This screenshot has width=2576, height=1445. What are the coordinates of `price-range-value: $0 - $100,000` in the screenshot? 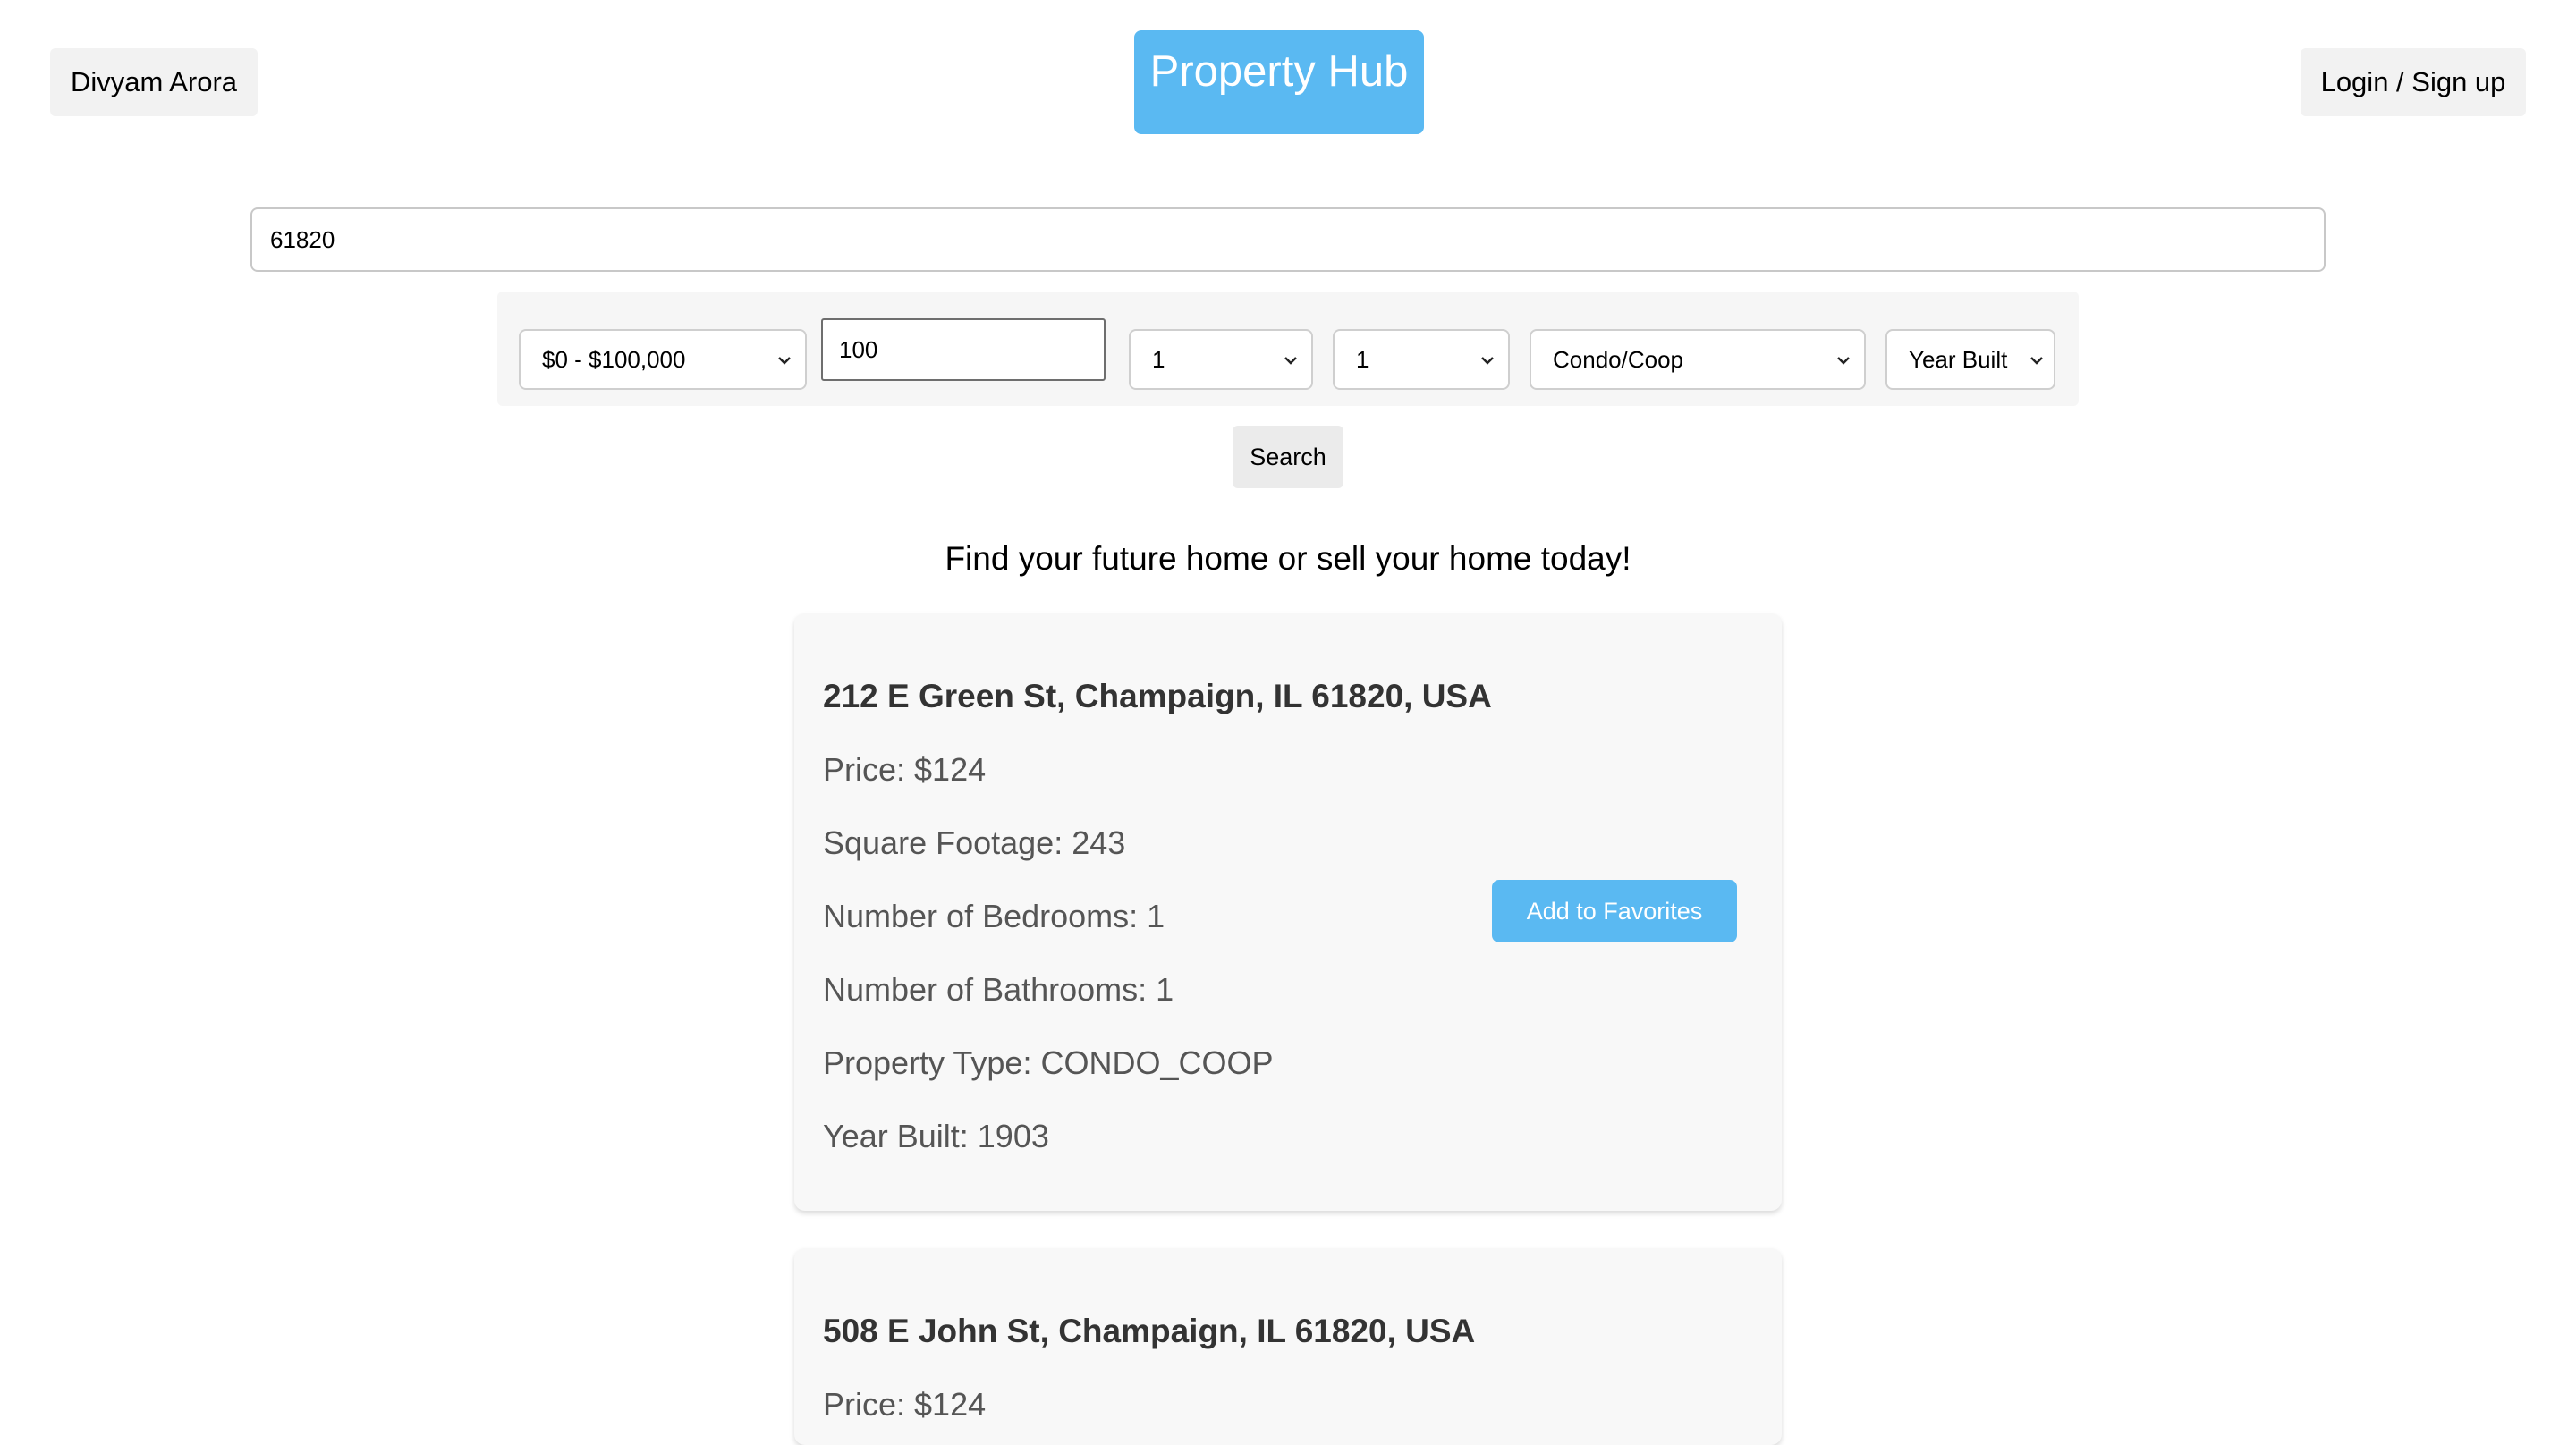 It's located at (614, 359).